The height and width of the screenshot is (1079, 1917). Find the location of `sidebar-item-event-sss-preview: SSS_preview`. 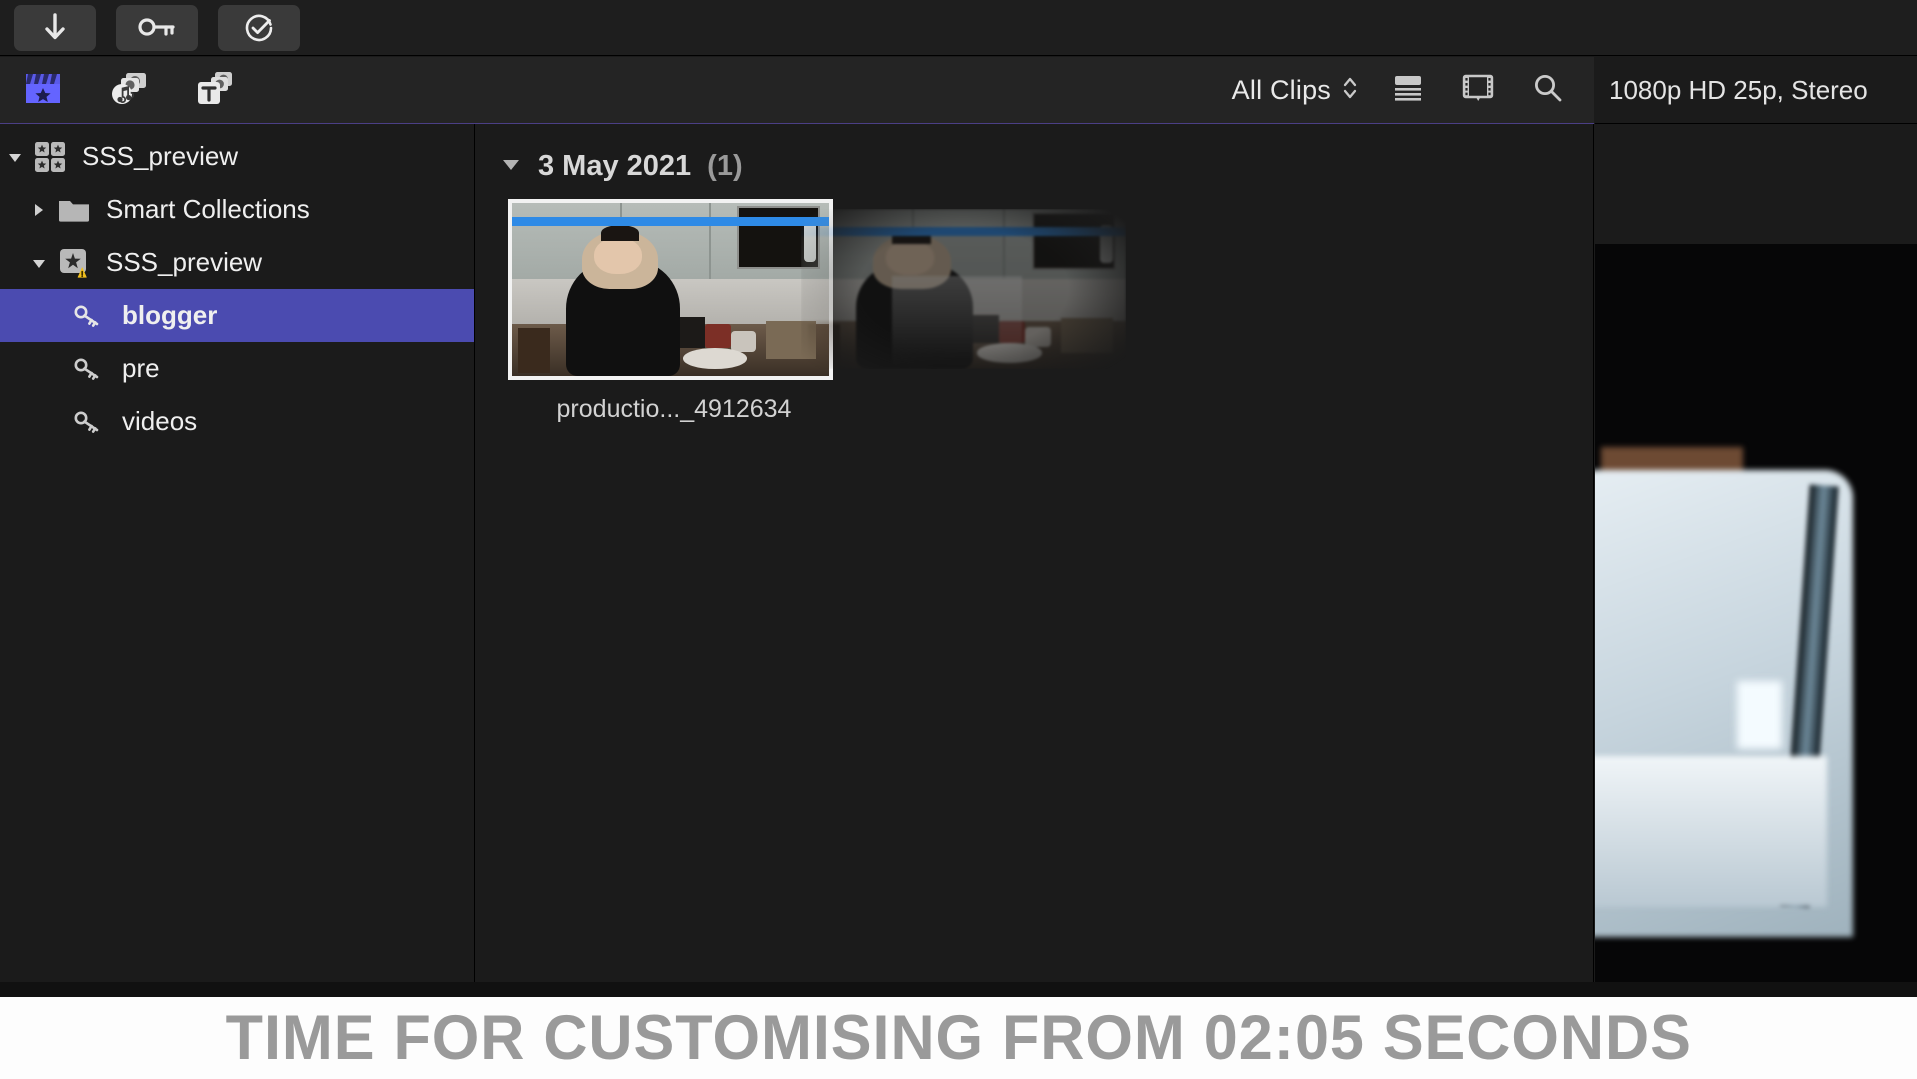

sidebar-item-event-sss-preview: SSS_preview is located at coordinates (237, 262).